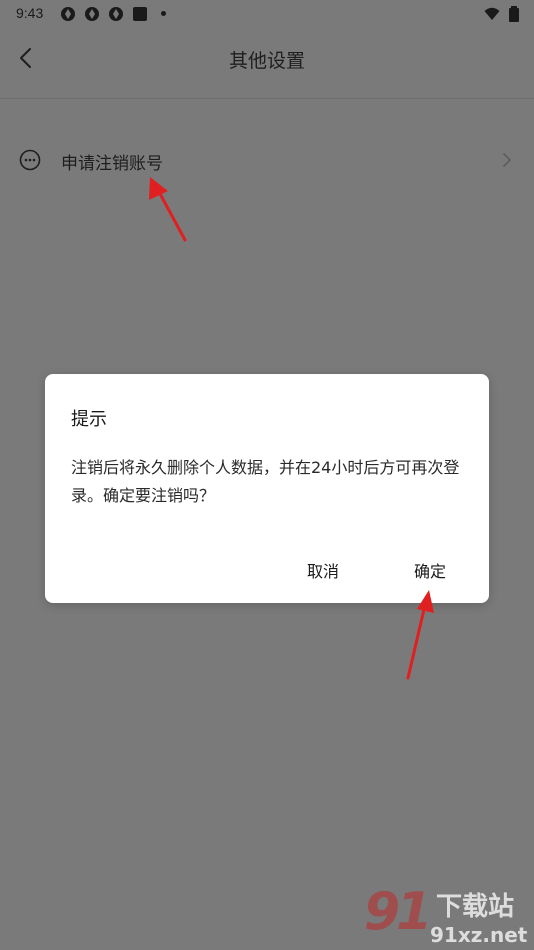  I want to click on dialog-title: 提示, so click(89, 419).